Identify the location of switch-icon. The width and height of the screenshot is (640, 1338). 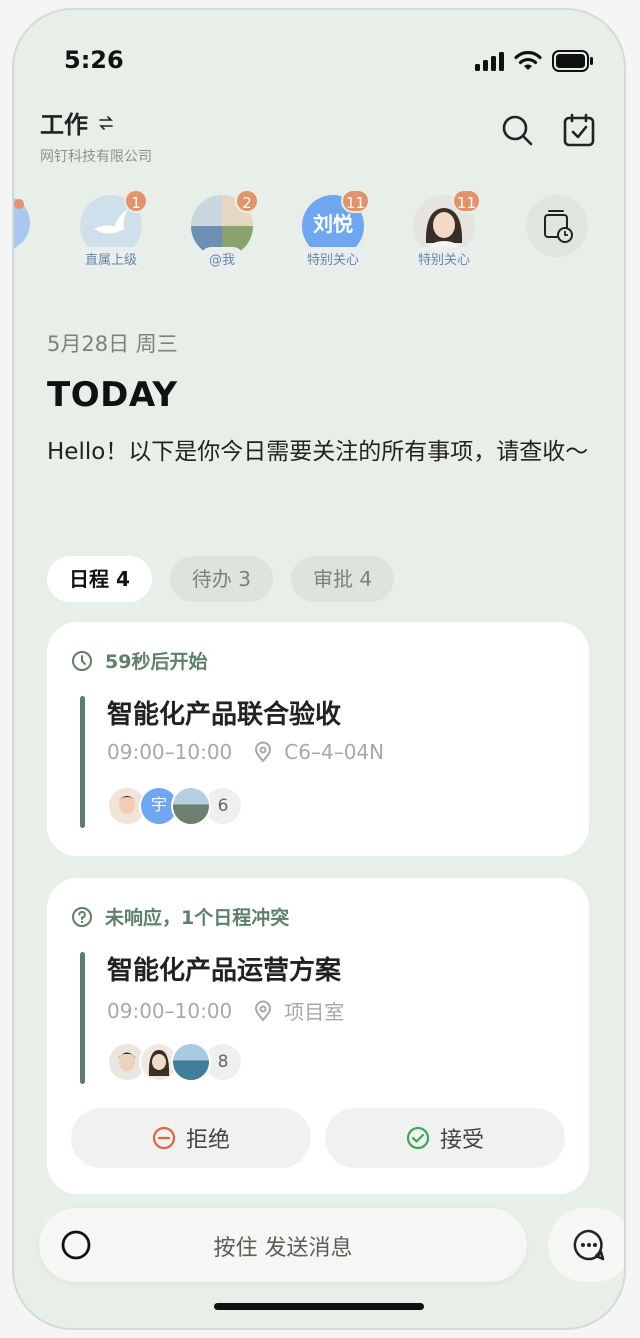
(106, 123).